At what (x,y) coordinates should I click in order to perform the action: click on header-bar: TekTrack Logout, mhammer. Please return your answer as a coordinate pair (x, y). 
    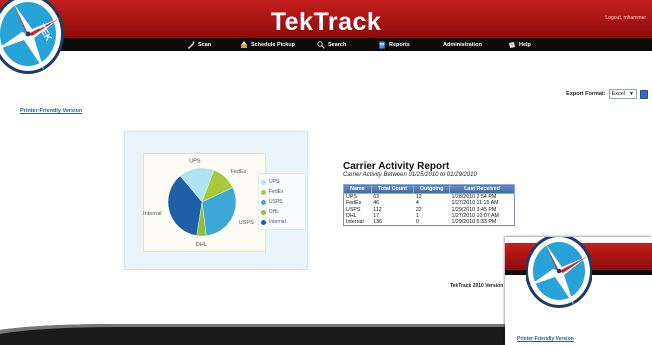
    Looking at the image, I should click on (326, 19).